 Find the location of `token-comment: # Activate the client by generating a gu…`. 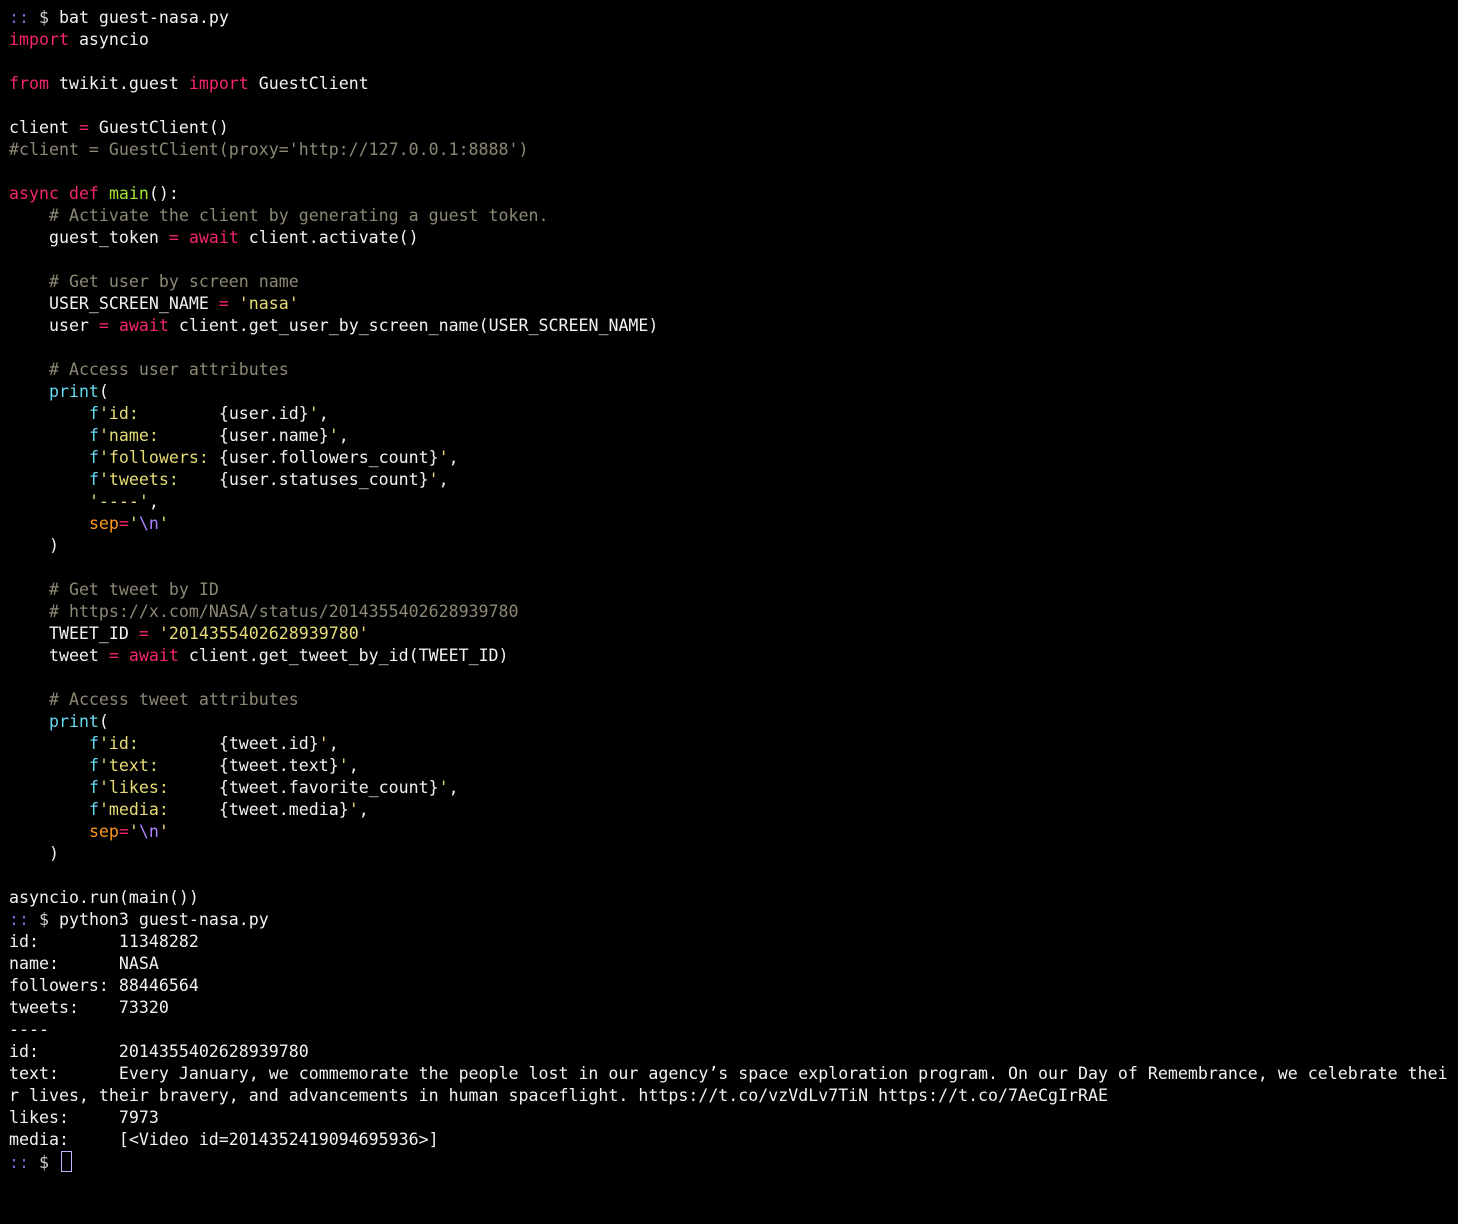

token-comment: # Activate the client by generating a gu… is located at coordinates (298, 215).